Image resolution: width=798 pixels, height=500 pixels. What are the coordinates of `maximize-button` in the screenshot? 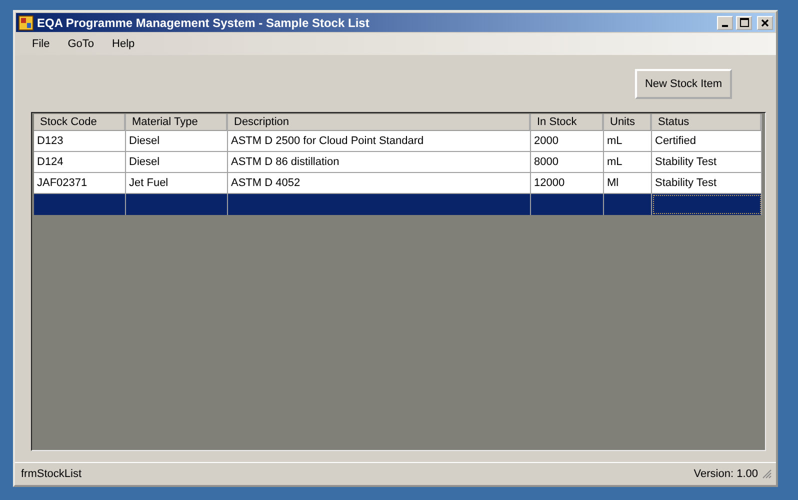 It's located at (744, 23).